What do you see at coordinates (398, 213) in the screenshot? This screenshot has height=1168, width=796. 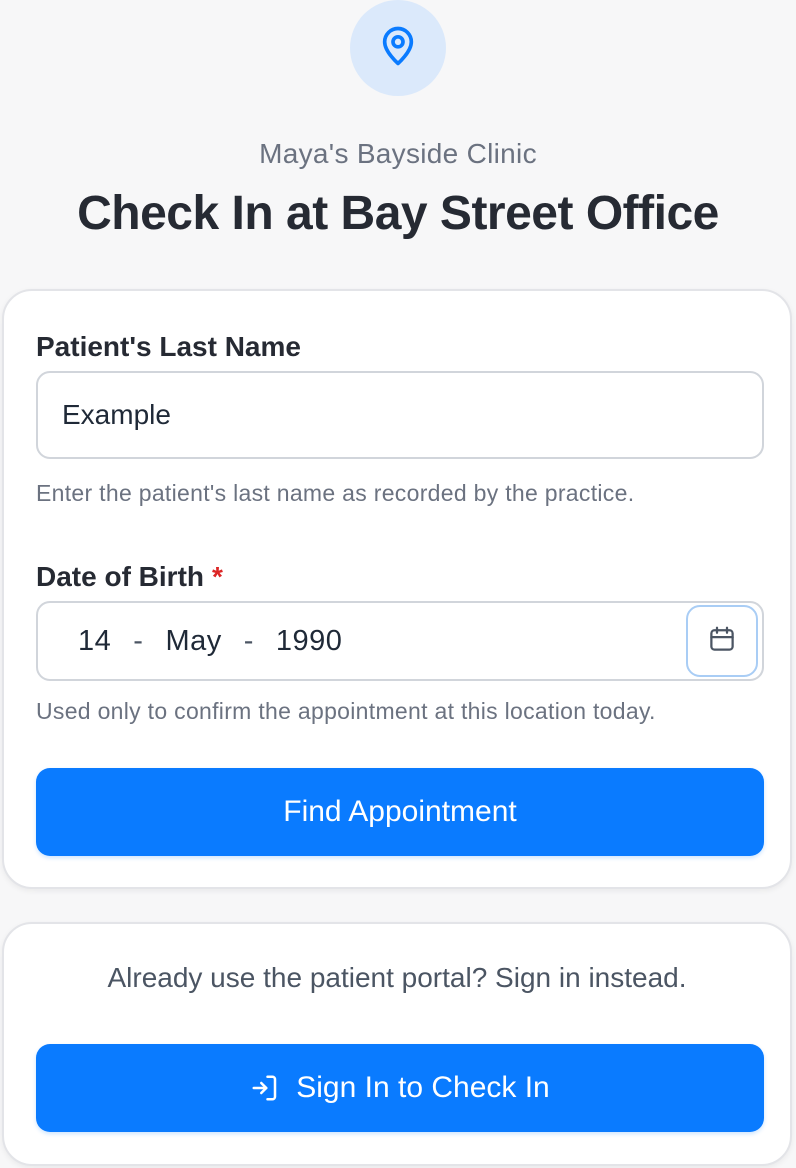 I see `page-title: Check In at Bay Street Office` at bounding box center [398, 213].